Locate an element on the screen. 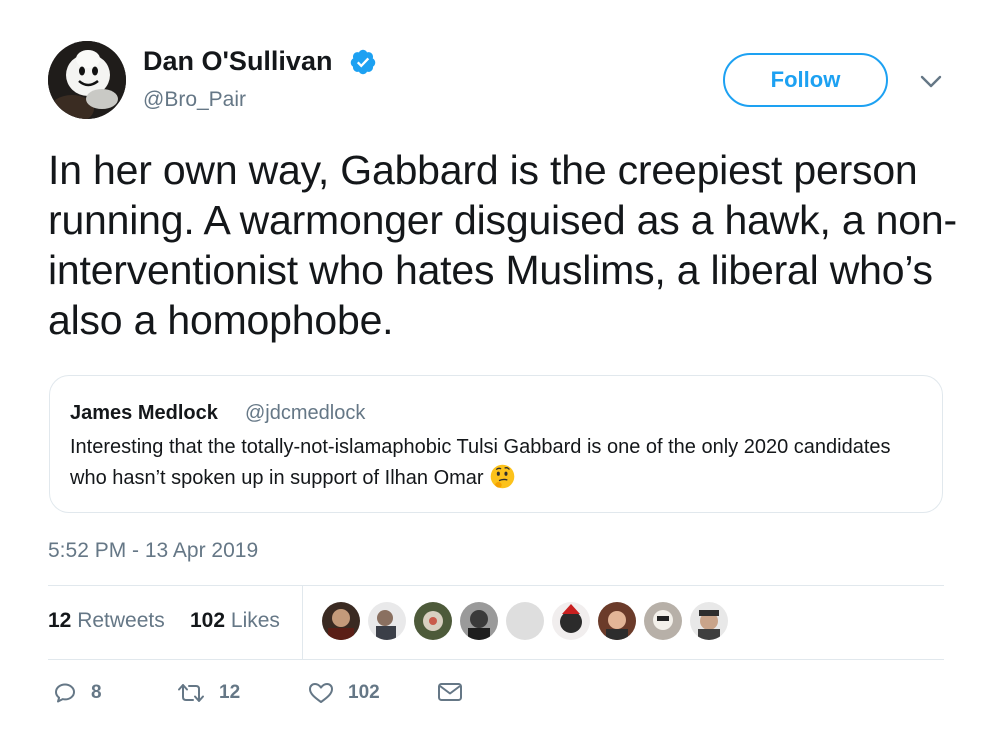  stats-divider is located at coordinates (302, 622).